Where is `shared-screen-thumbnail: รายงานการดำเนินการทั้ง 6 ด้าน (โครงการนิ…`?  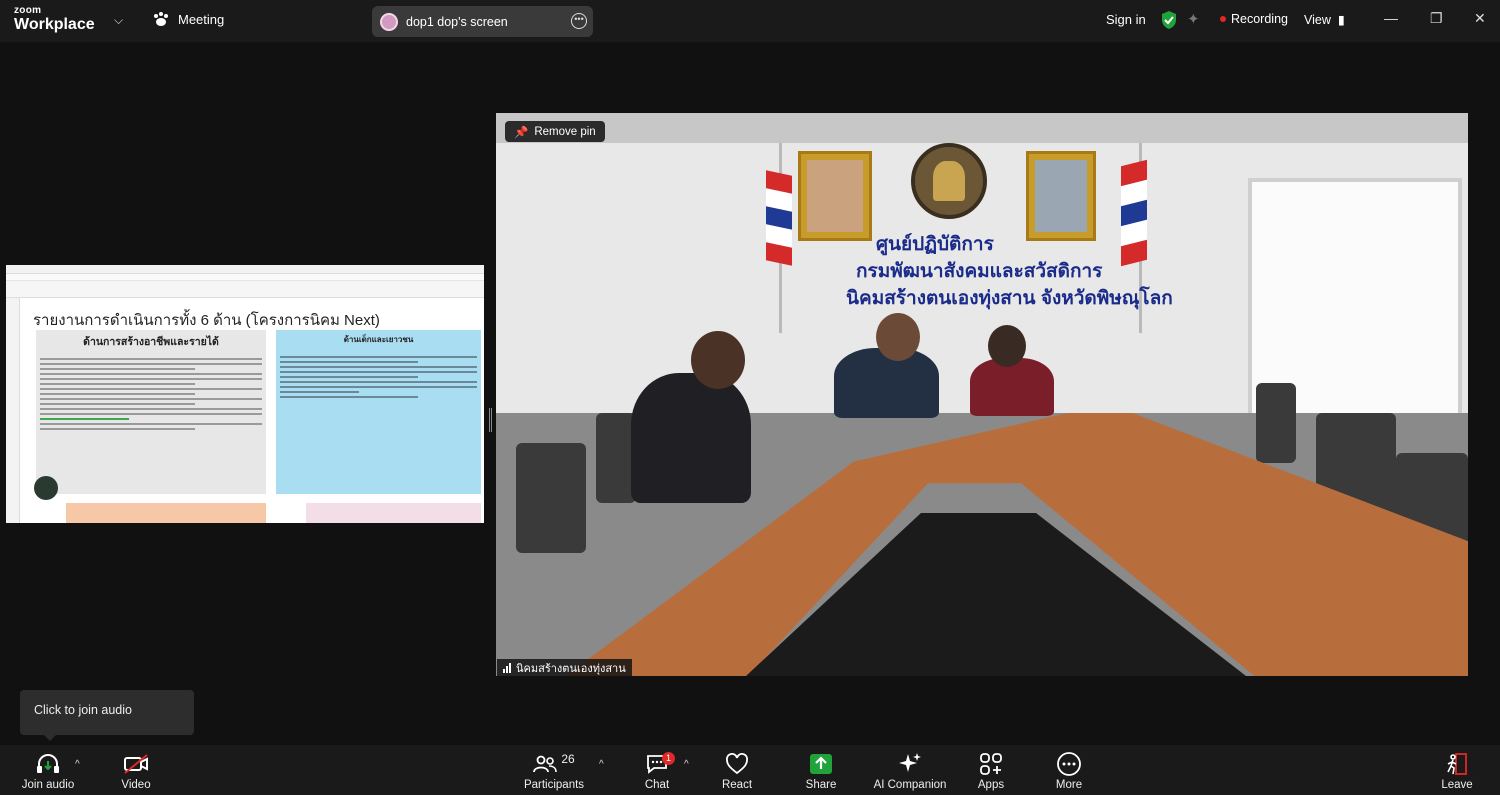
shared-screen-thumbnail: รายงานการดำเนินการทั้ง 6 ด้าน (โครงการนิ… is located at coordinates (245, 394).